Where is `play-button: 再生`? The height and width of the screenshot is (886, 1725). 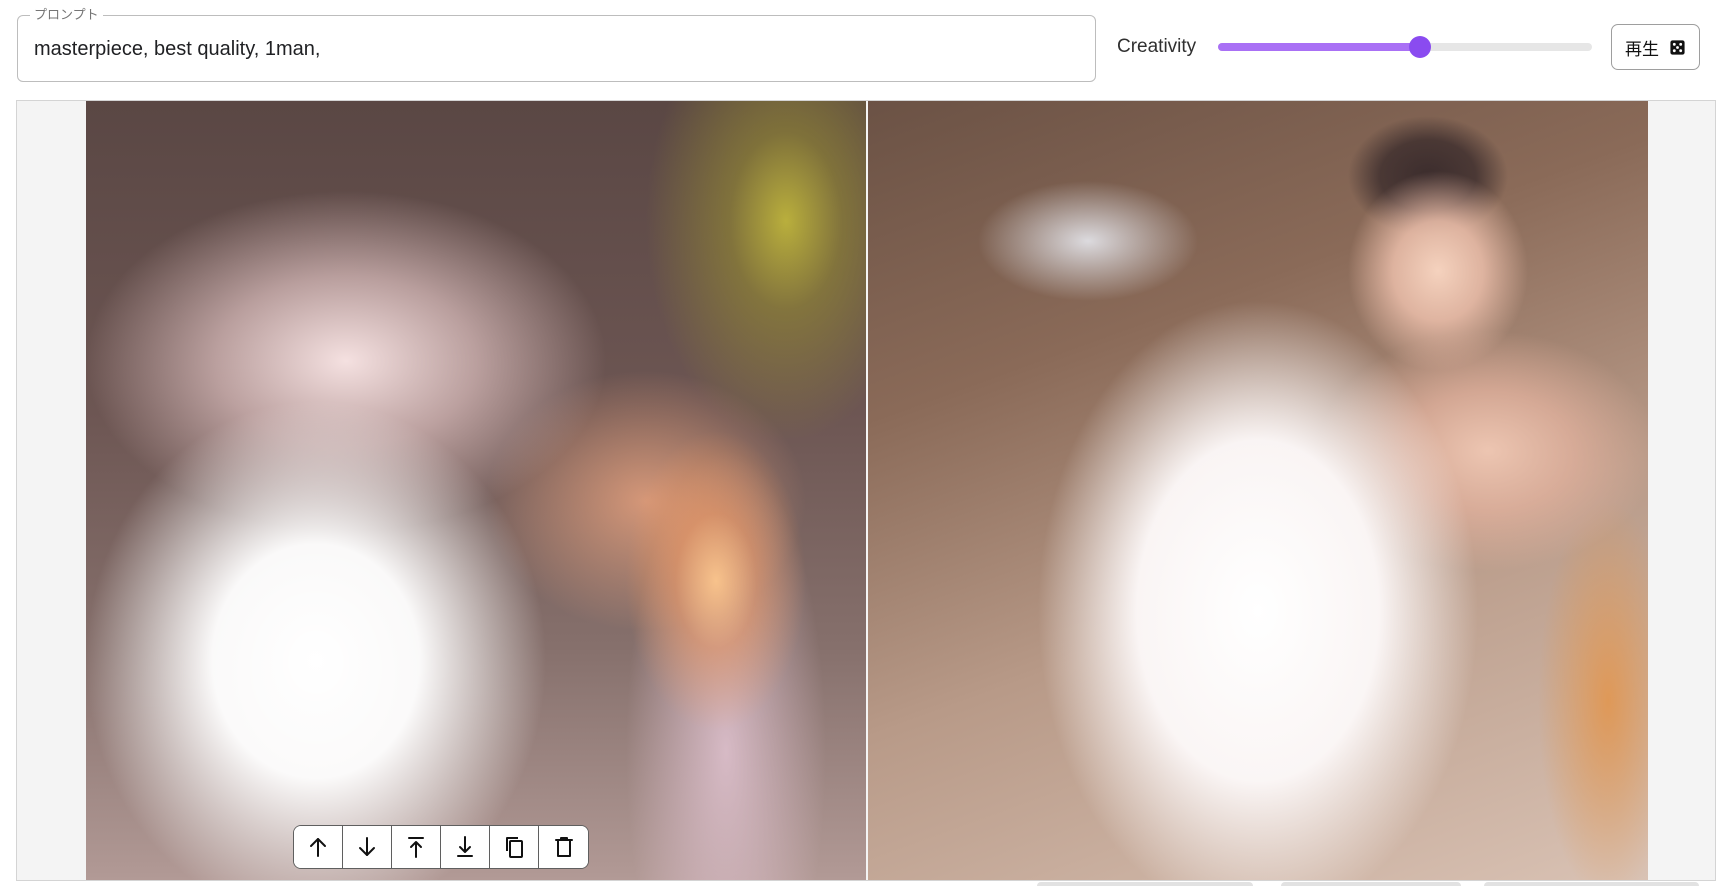 play-button: 再生 is located at coordinates (1655, 47).